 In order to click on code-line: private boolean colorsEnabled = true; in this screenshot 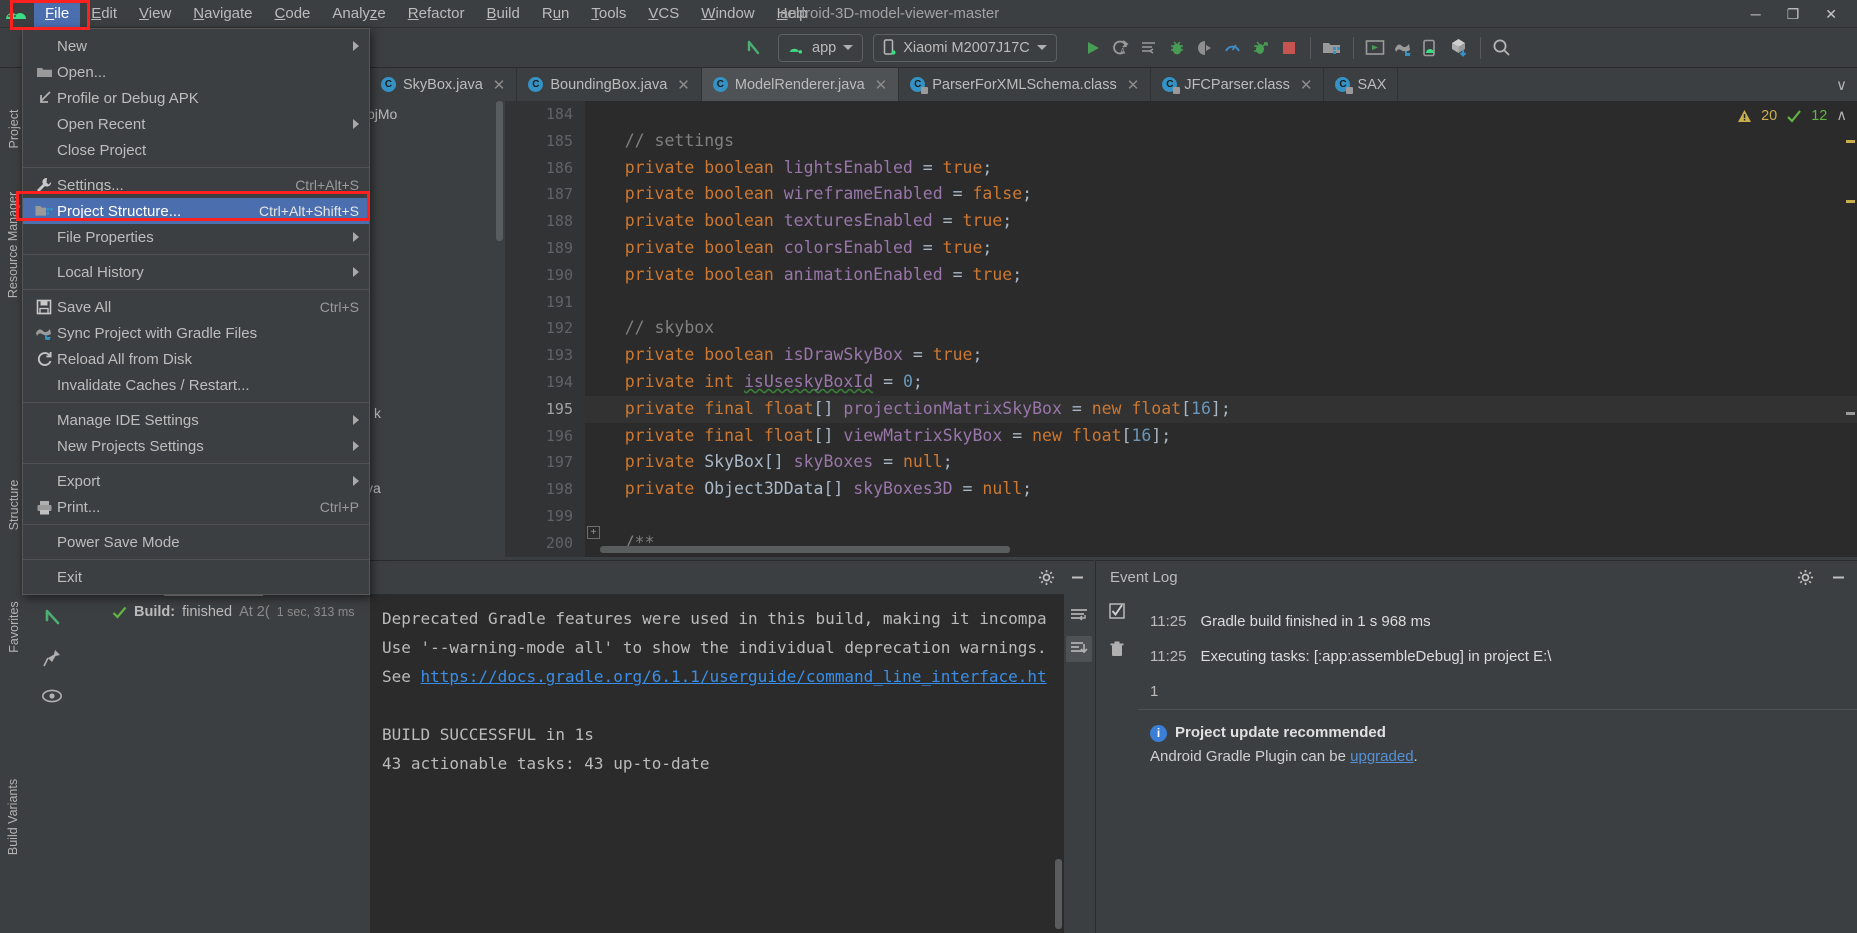, I will do `click(1221, 248)`.